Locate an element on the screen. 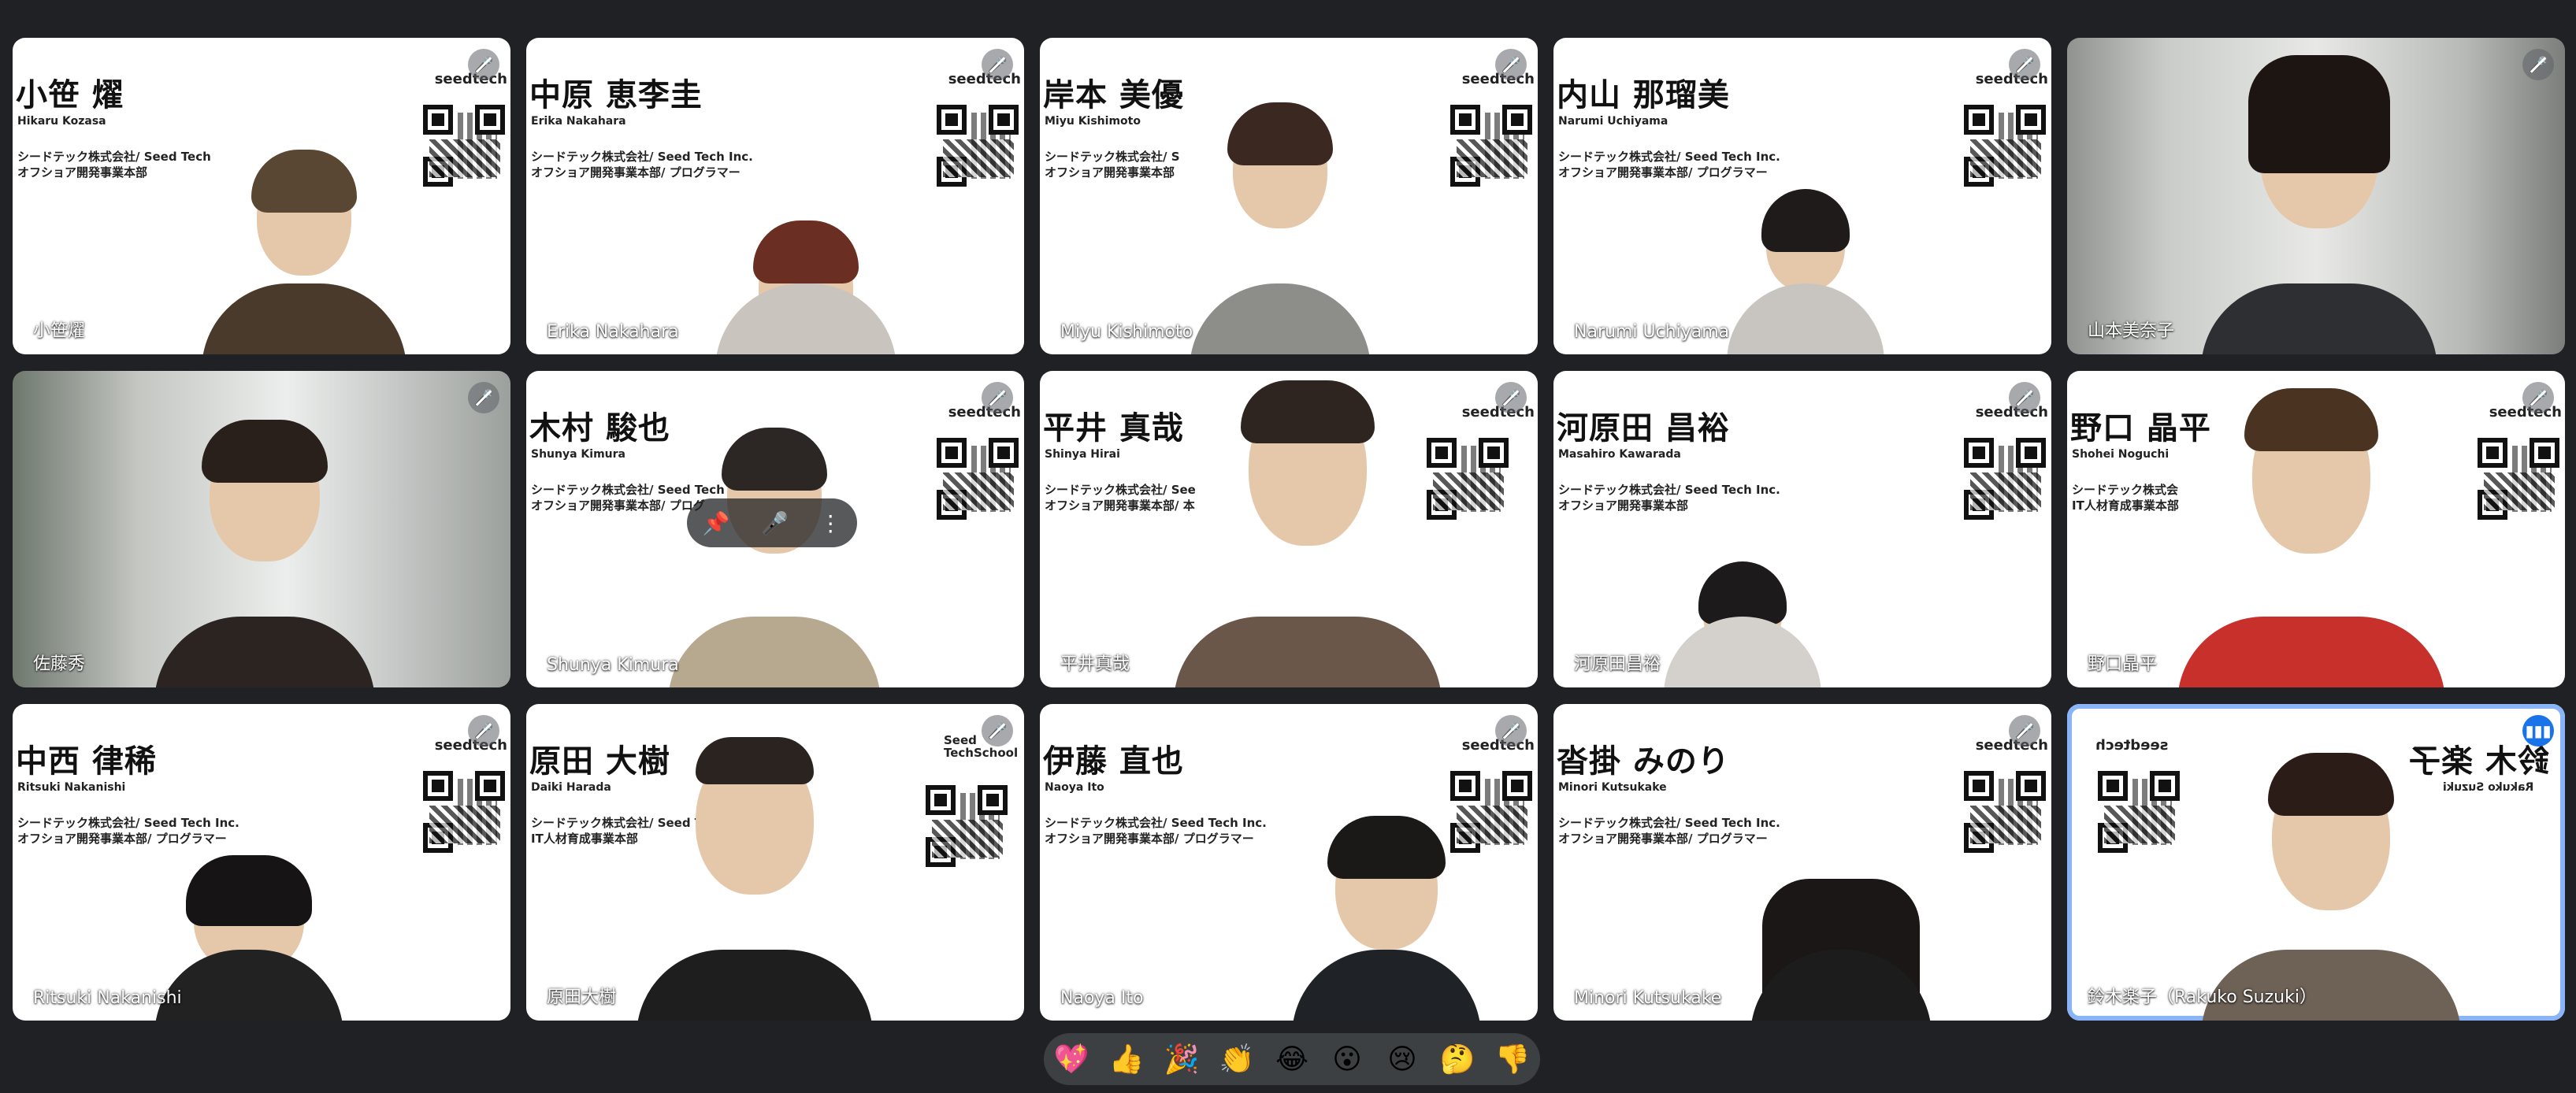  participant-tile: 🎤 佐藤秀 is located at coordinates (261, 529).